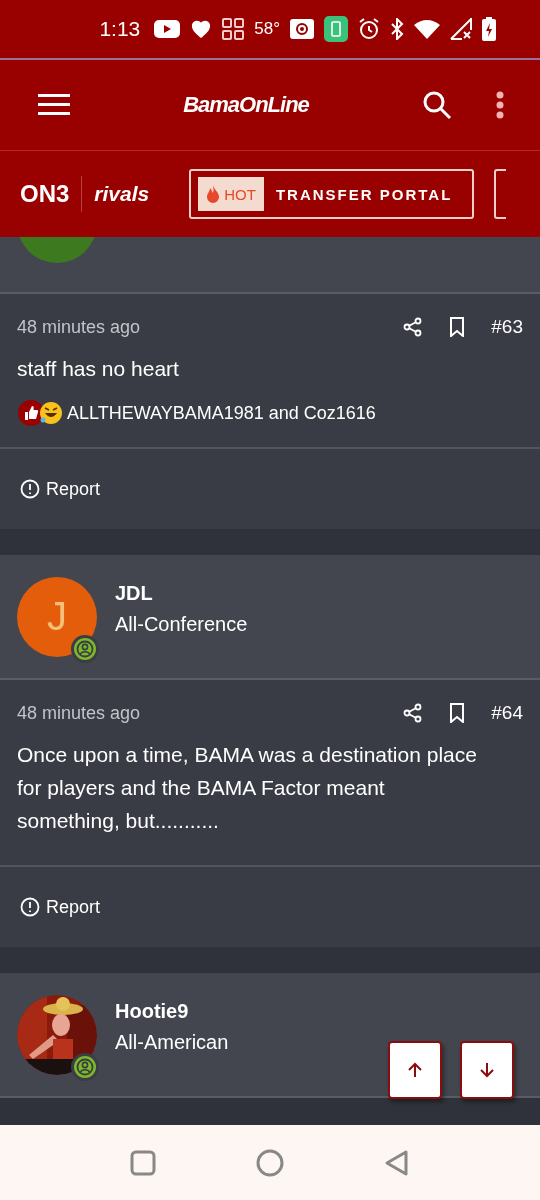 This screenshot has width=540, height=1200. Describe the element at coordinates (489, 29) in the screenshot. I see `battery-icon` at that location.